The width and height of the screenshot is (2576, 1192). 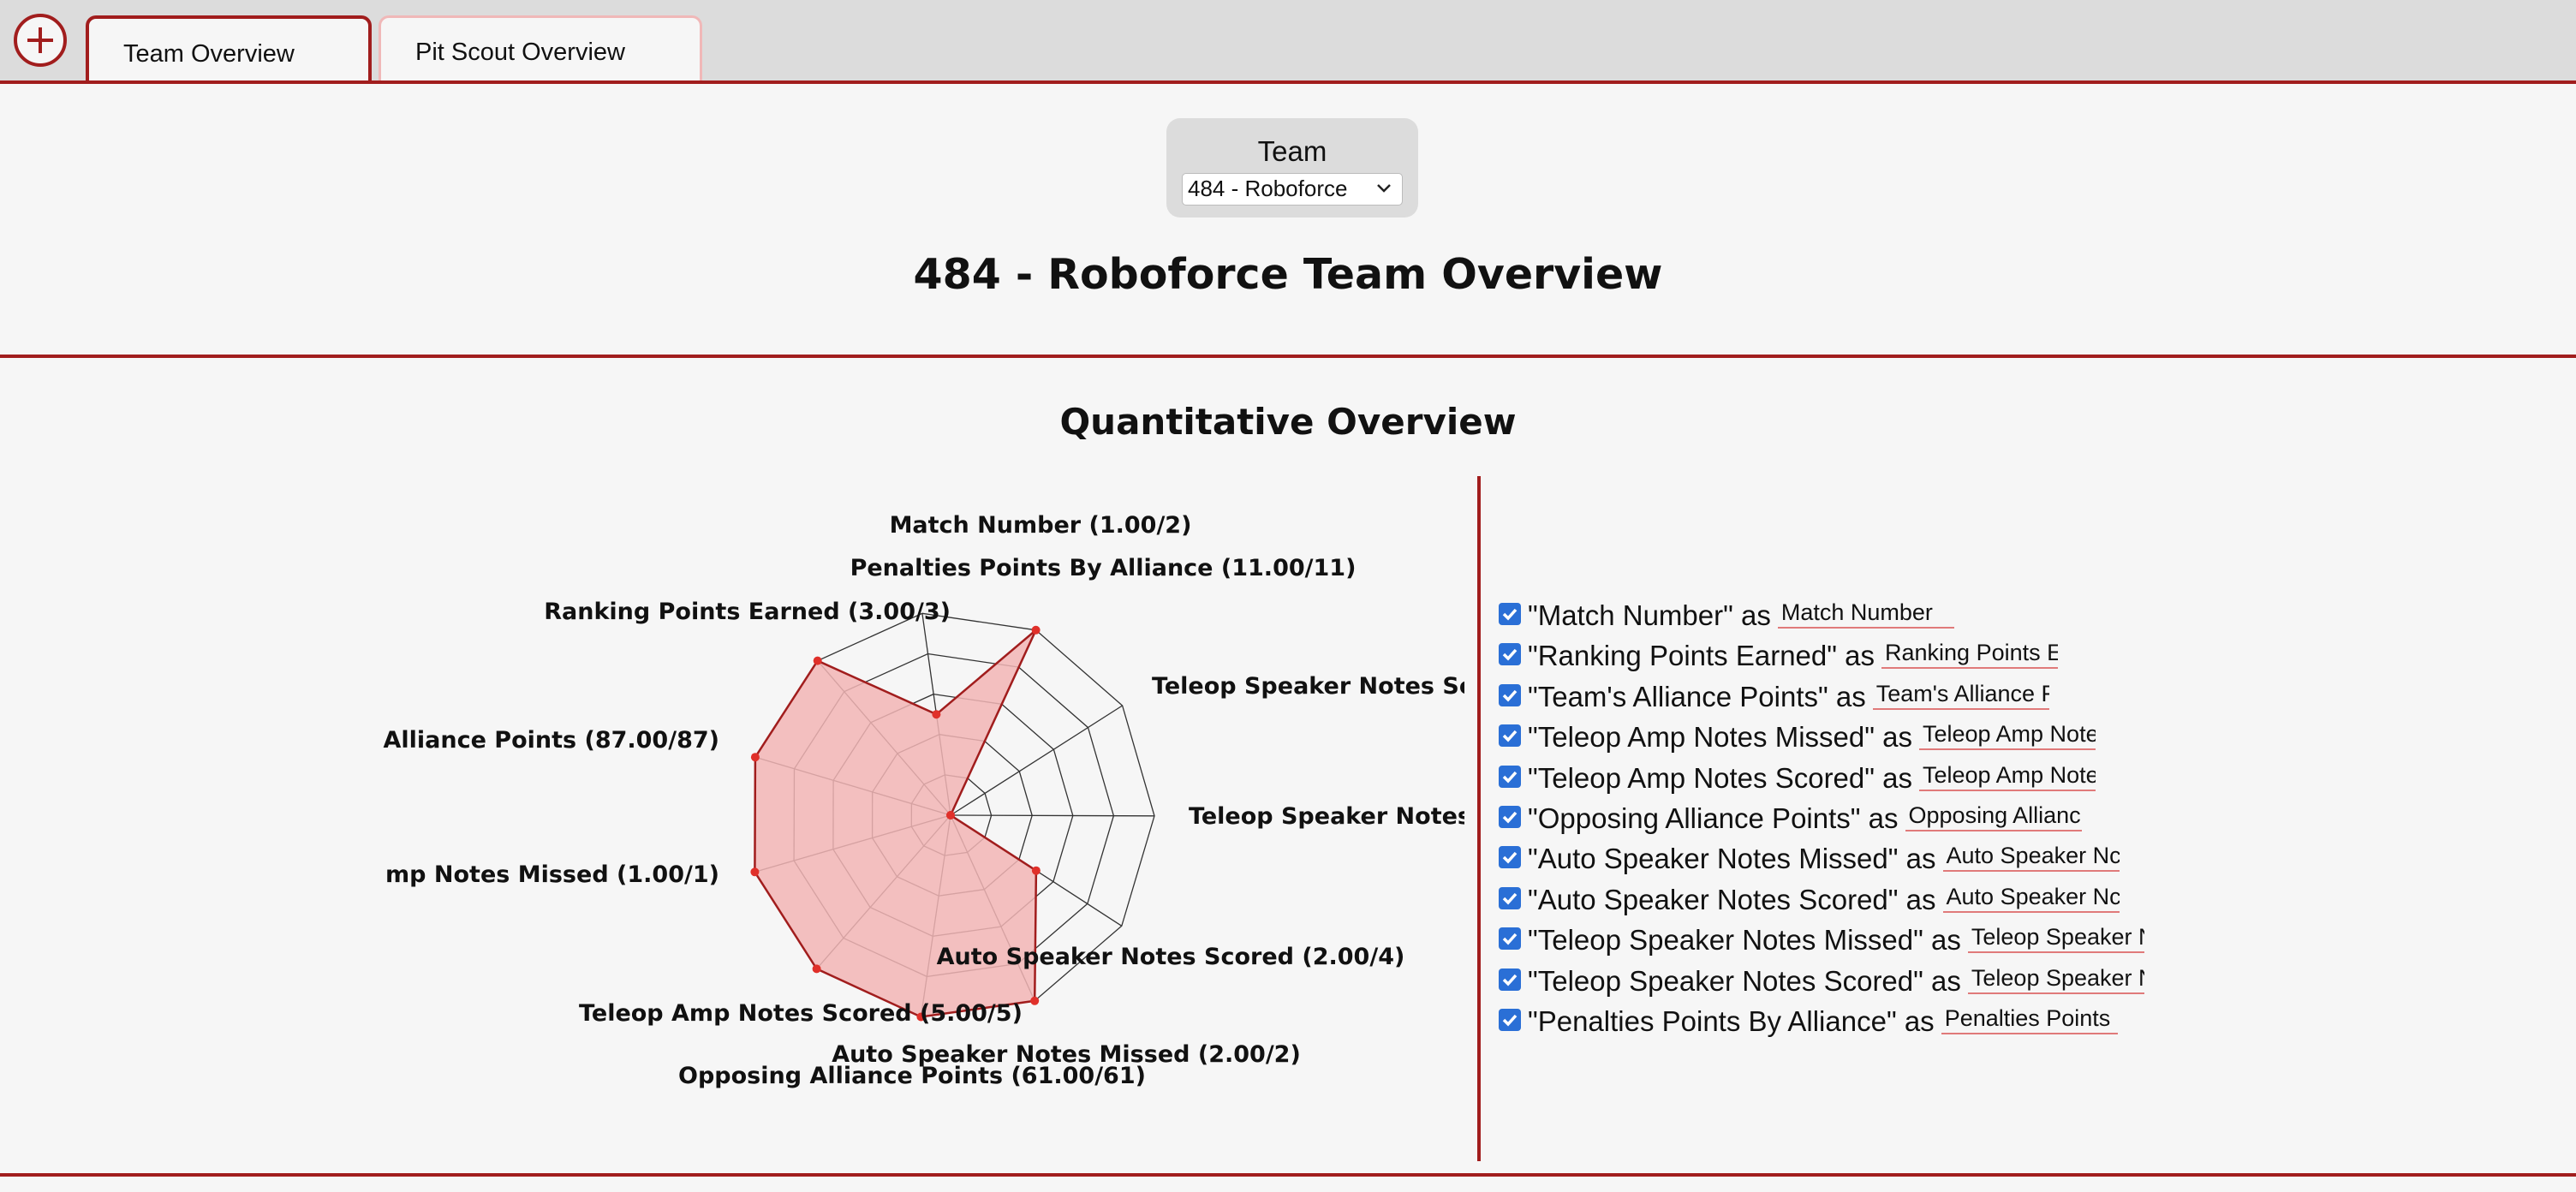 What do you see at coordinates (1288, 42) in the screenshot?
I see `tab-bar: Team Overview Pit Scout Overview` at bounding box center [1288, 42].